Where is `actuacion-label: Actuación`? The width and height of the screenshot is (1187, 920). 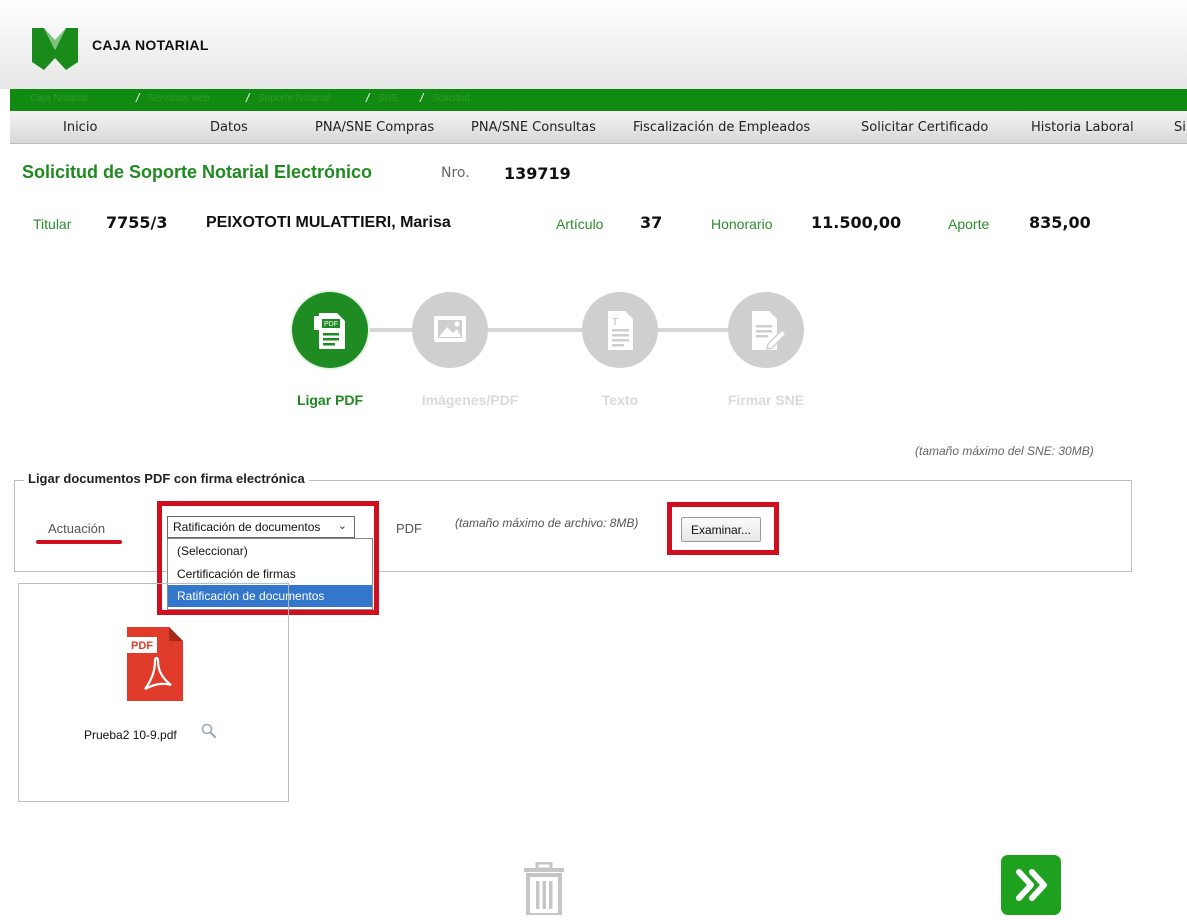
actuacion-label: Actuación is located at coordinates (77, 528).